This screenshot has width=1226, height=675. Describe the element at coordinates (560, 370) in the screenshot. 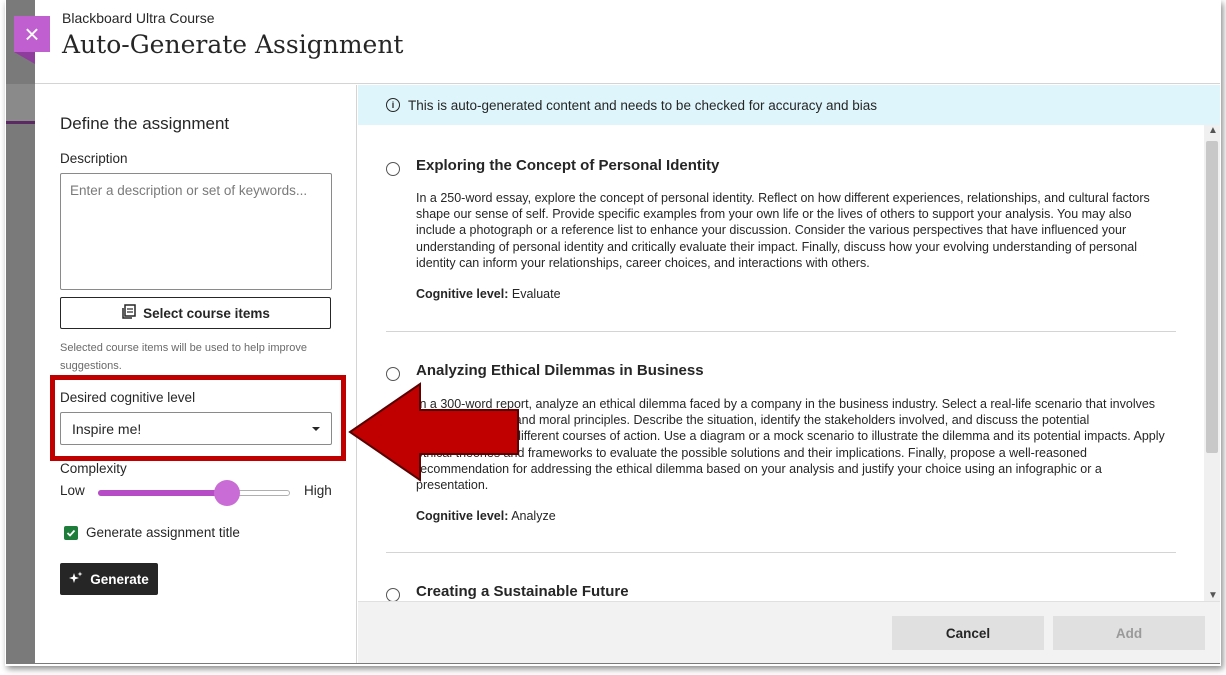

I see `suggestion-title: Analyzing Ethical Dilemmas in Business` at that location.